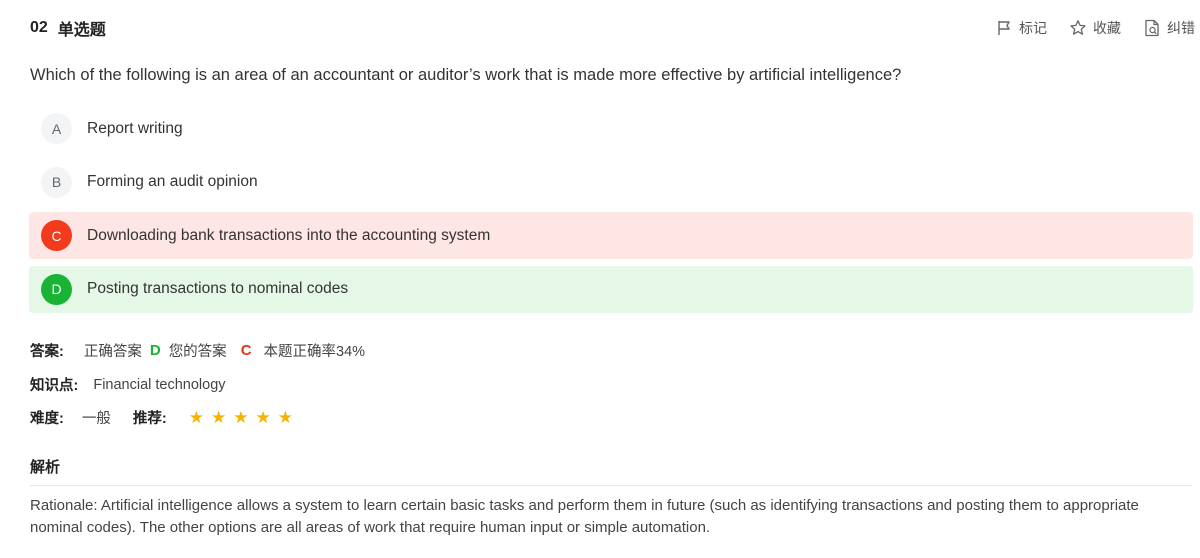 Image resolution: width=1200 pixels, height=558 pixels. I want to click on question-type: 单选题, so click(81, 30).